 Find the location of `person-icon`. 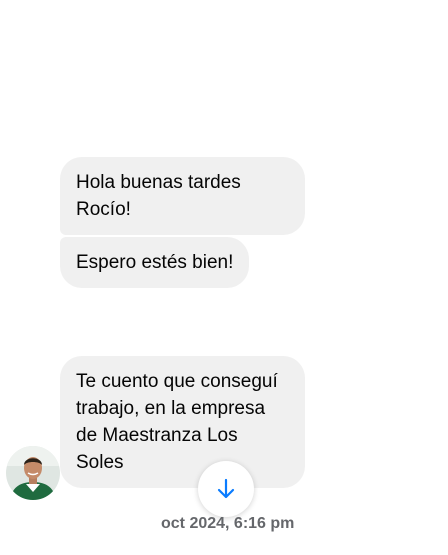

person-icon is located at coordinates (33, 473).